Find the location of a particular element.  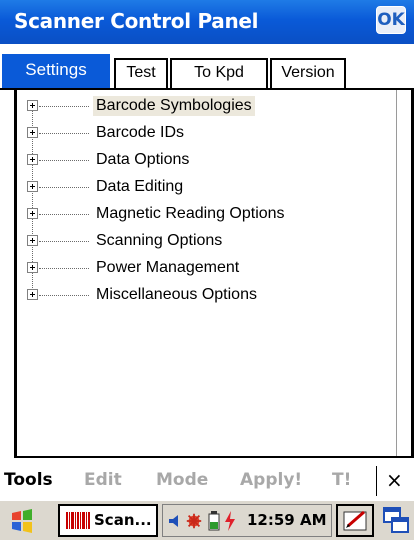

tree-item-barcode-ids: Barcode IDs is located at coordinates (213, 133).